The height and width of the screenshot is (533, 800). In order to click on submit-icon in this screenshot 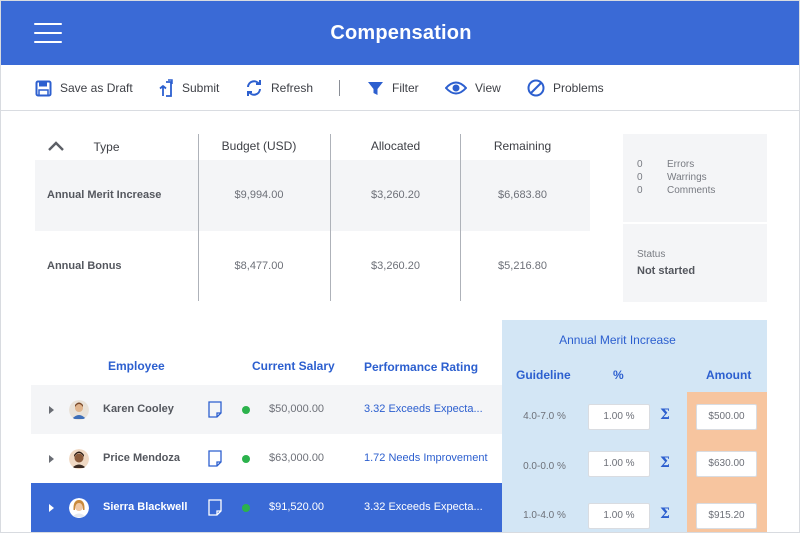, I will do `click(166, 88)`.